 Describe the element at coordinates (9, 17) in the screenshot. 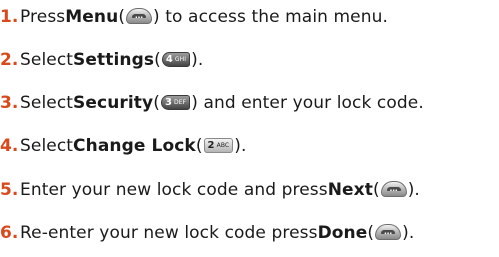

I see `step-number: 1.` at that location.